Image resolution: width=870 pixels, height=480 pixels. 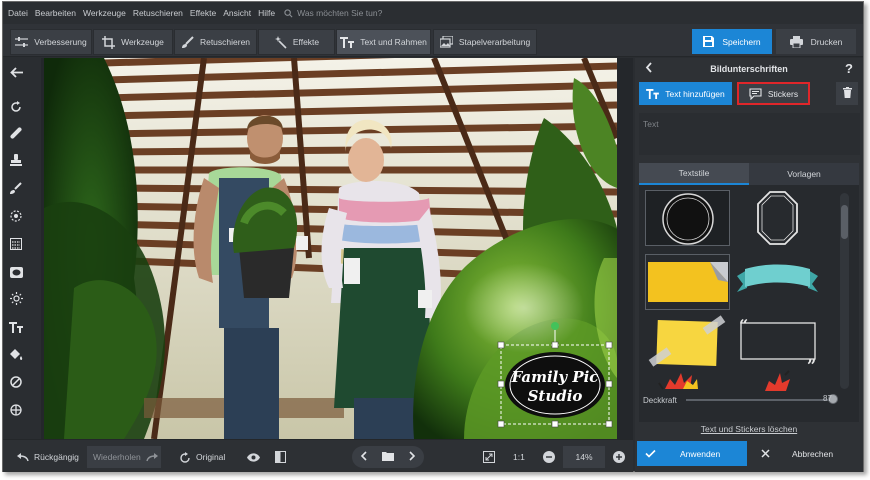 What do you see at coordinates (16, 298) in the screenshot?
I see `sun-icon` at bounding box center [16, 298].